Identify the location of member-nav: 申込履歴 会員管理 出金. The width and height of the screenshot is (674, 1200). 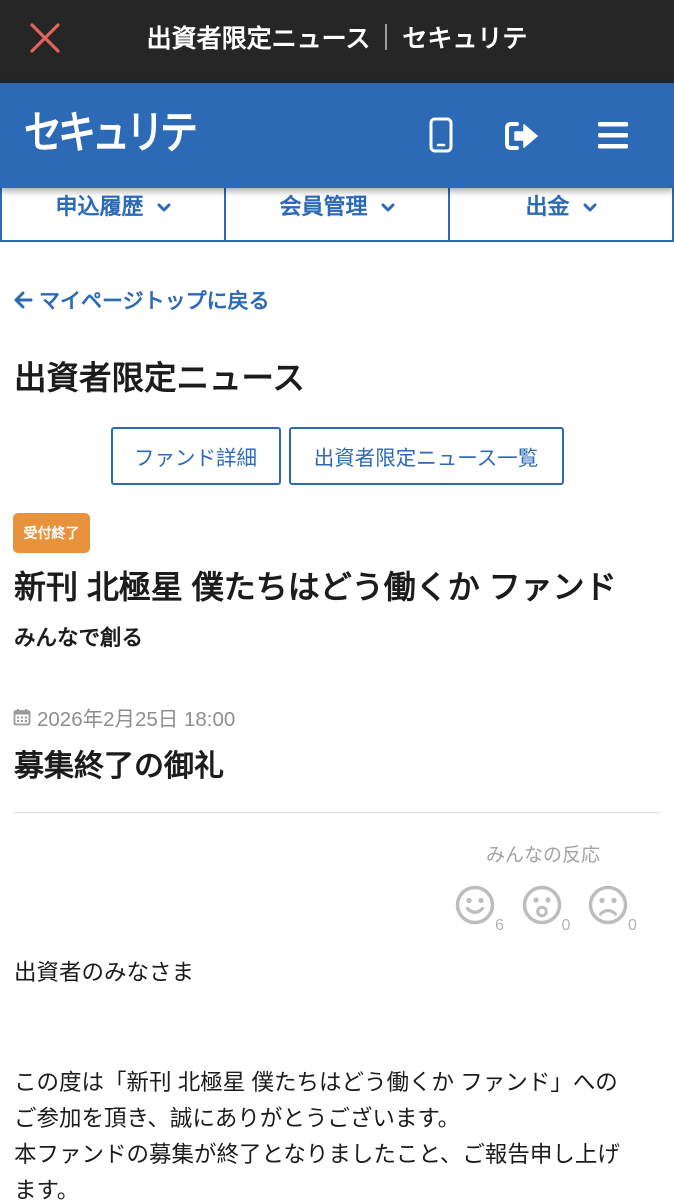
(337, 215).